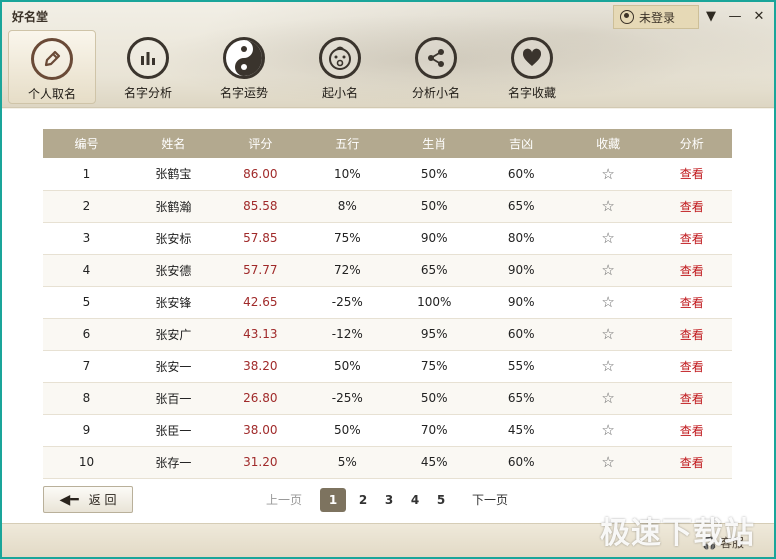 The width and height of the screenshot is (776, 559). I want to click on id-cell: 3, so click(86, 238).